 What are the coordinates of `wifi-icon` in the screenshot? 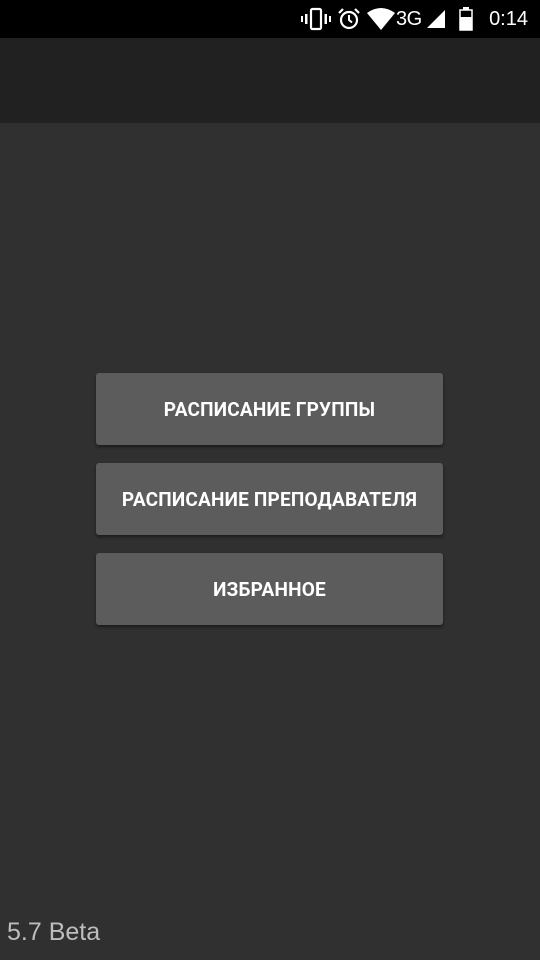 It's located at (381, 19).